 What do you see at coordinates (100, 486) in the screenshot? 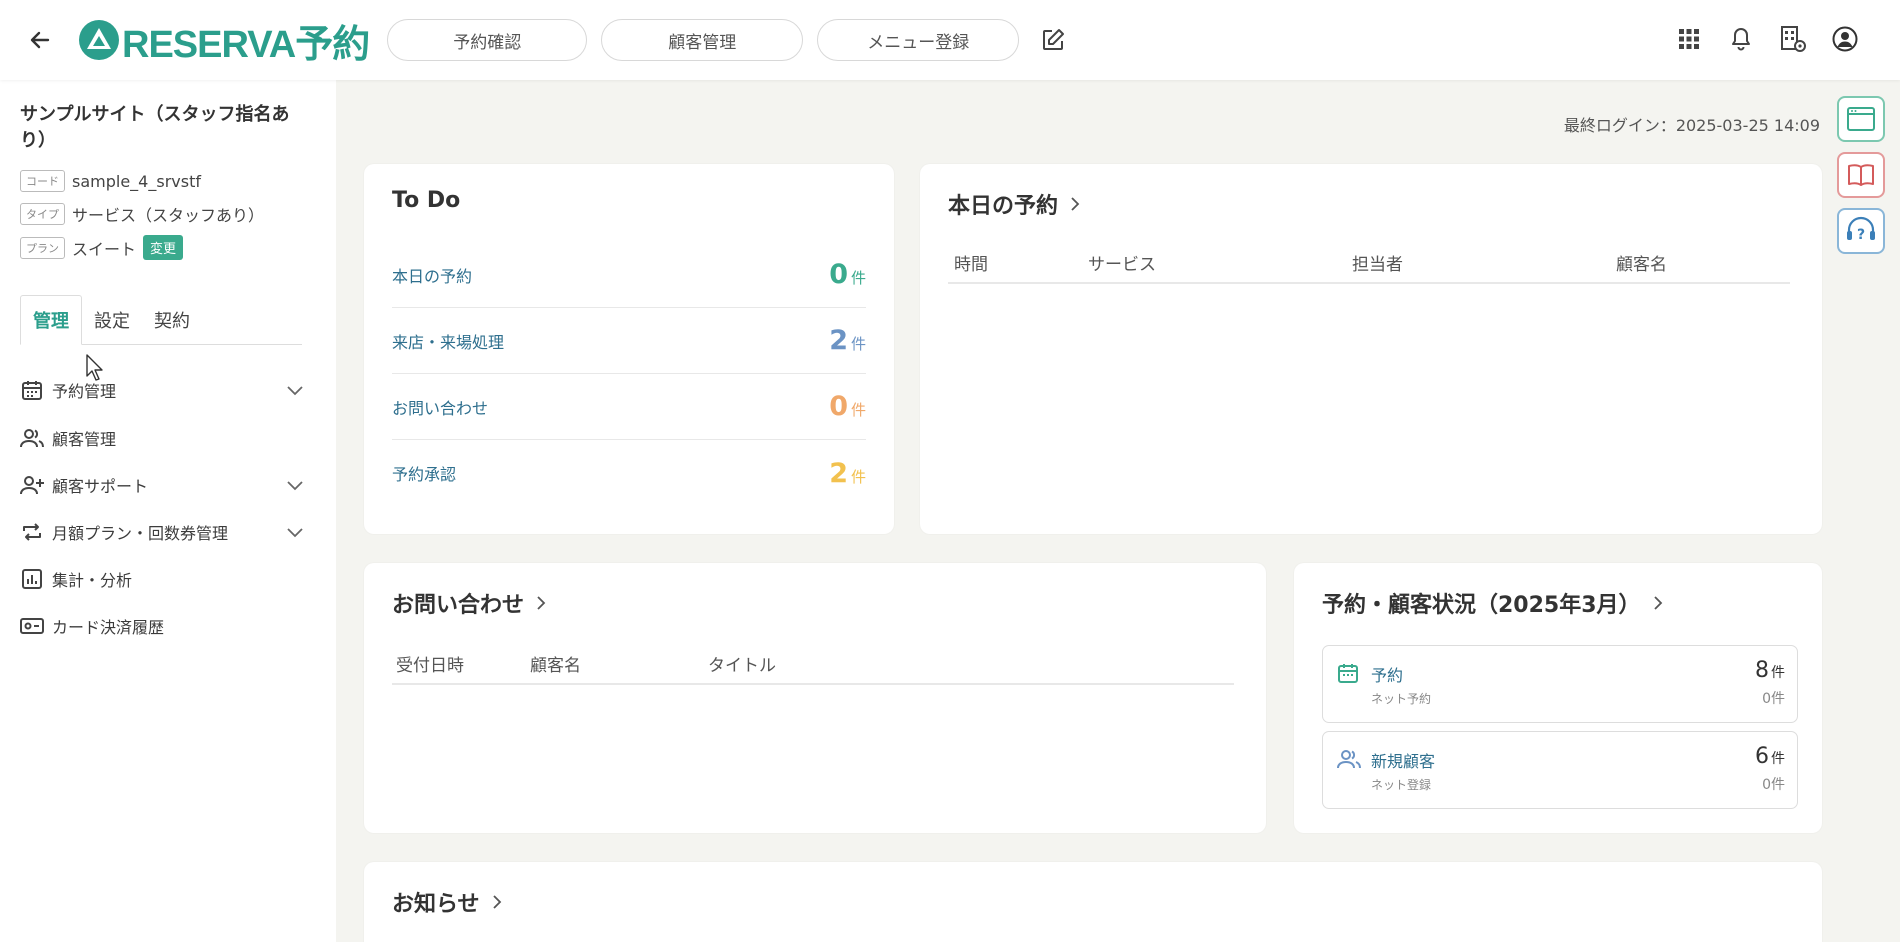
I see `sidebar-item-label: 顧客サポート` at bounding box center [100, 486].